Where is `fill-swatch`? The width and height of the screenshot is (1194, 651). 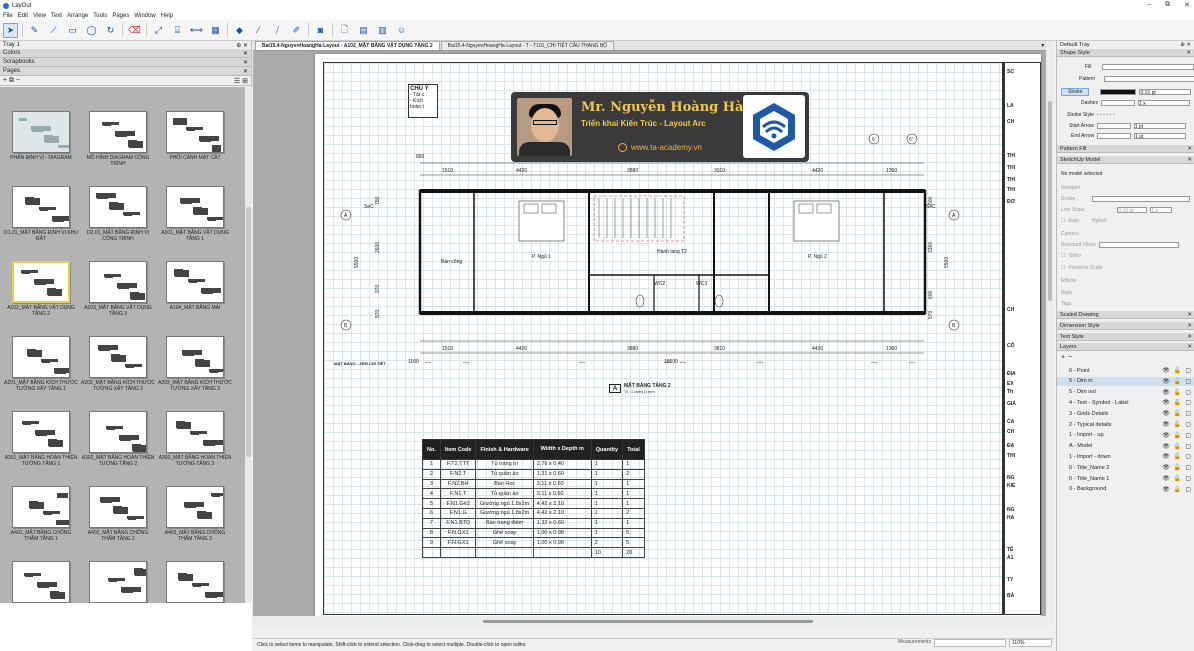
fill-swatch is located at coordinates (1148, 67).